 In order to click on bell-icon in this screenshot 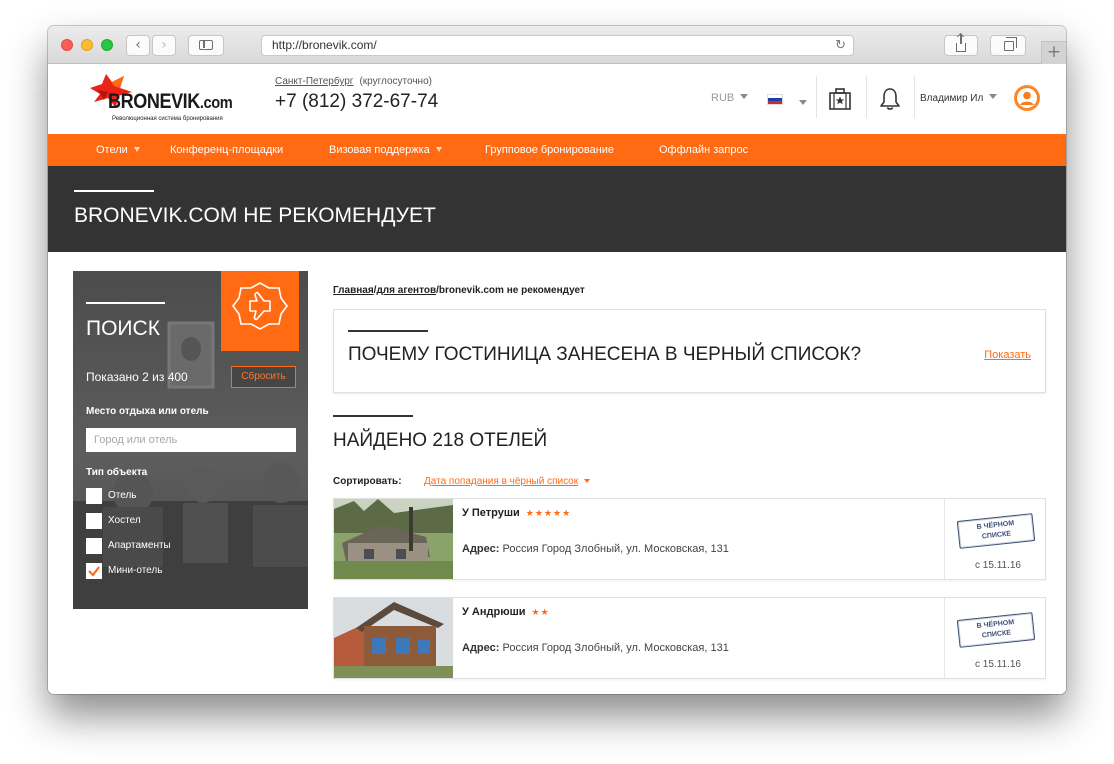, I will do `click(890, 99)`.